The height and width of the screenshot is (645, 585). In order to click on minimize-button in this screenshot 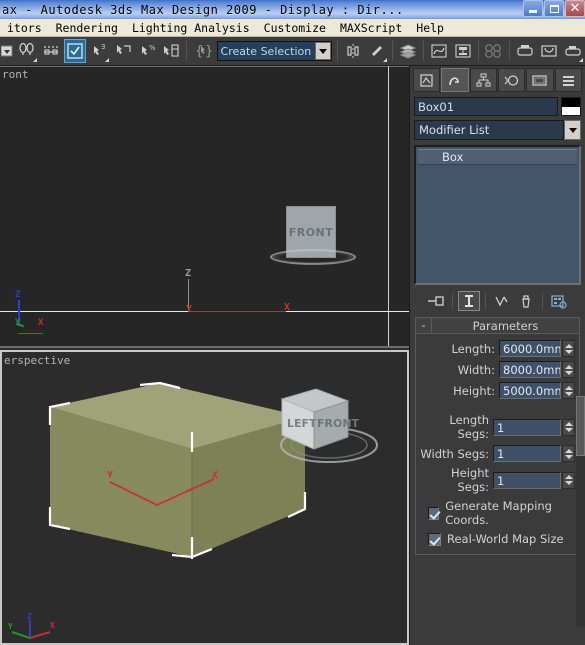, I will do `click(533, 8)`.